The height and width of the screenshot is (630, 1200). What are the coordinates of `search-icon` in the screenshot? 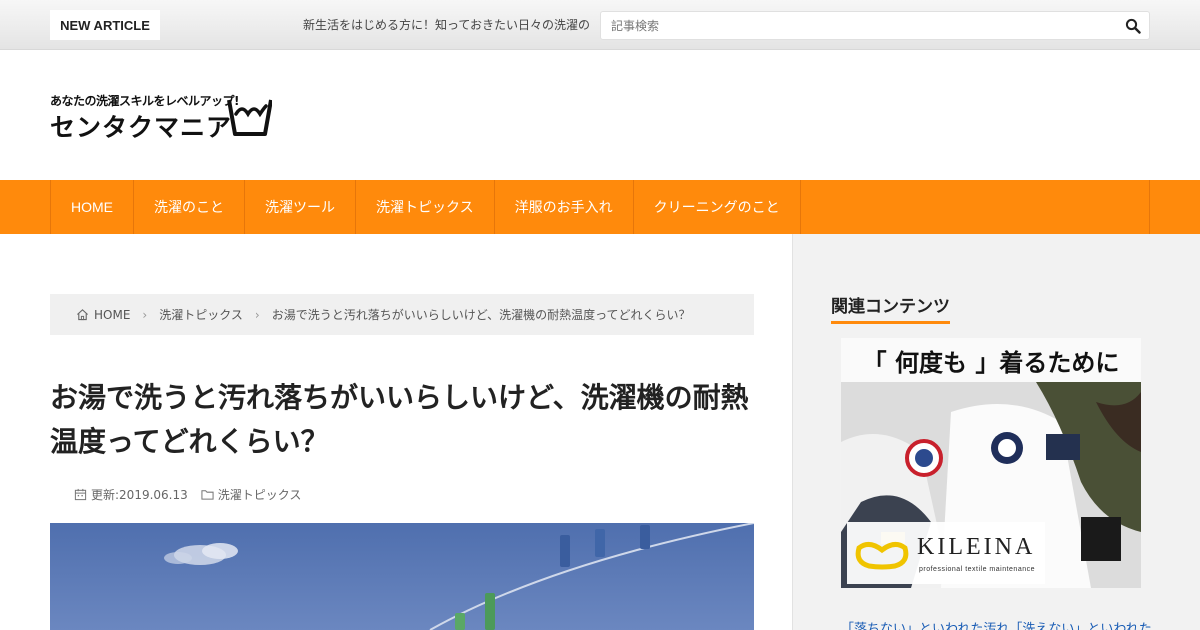 It's located at (1133, 26).